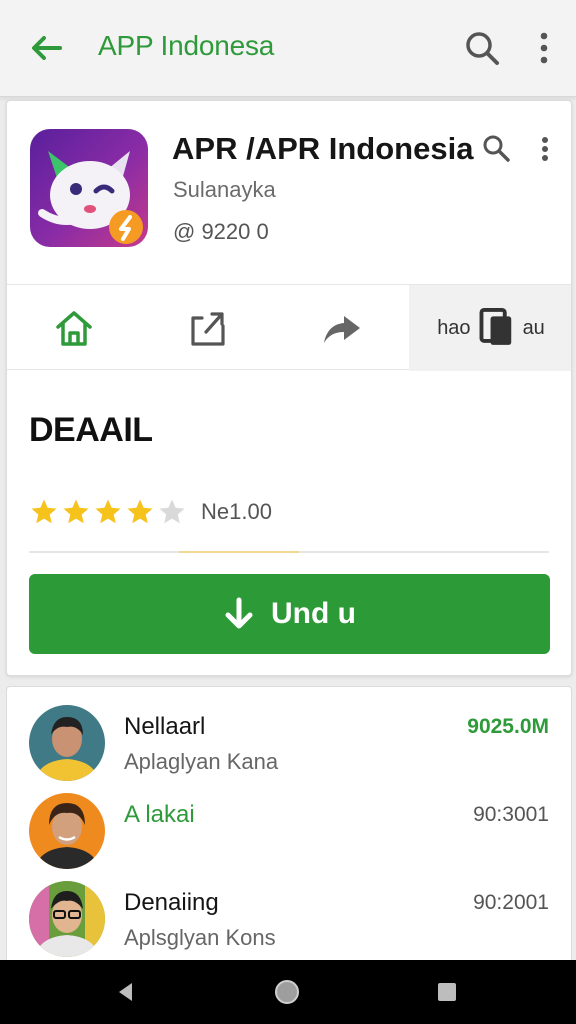 The image size is (576, 1024). What do you see at coordinates (239, 613) in the screenshot?
I see `download-arrow-icon` at bounding box center [239, 613].